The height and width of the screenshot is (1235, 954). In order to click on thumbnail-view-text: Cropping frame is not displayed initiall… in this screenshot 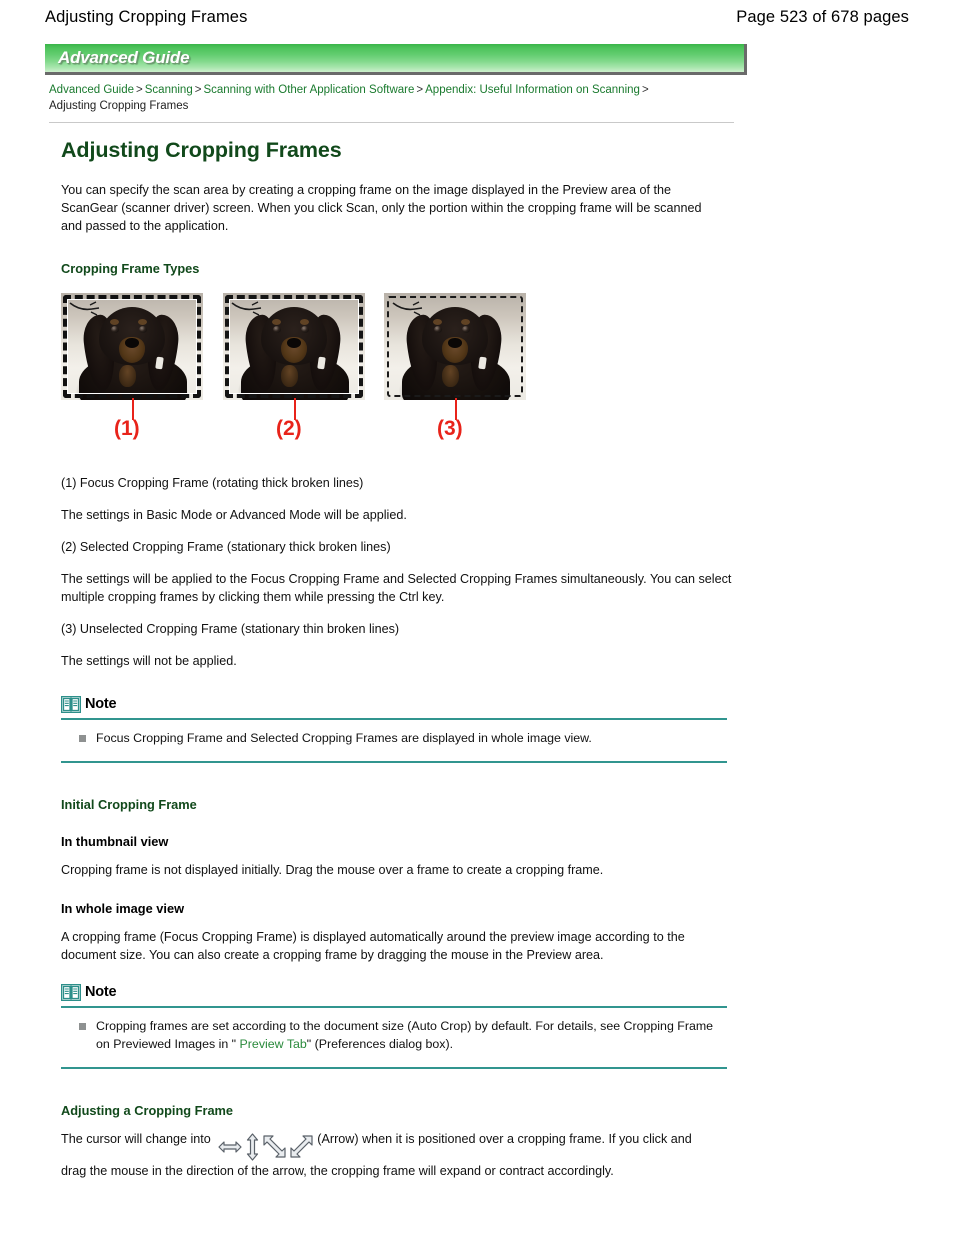, I will do `click(332, 870)`.